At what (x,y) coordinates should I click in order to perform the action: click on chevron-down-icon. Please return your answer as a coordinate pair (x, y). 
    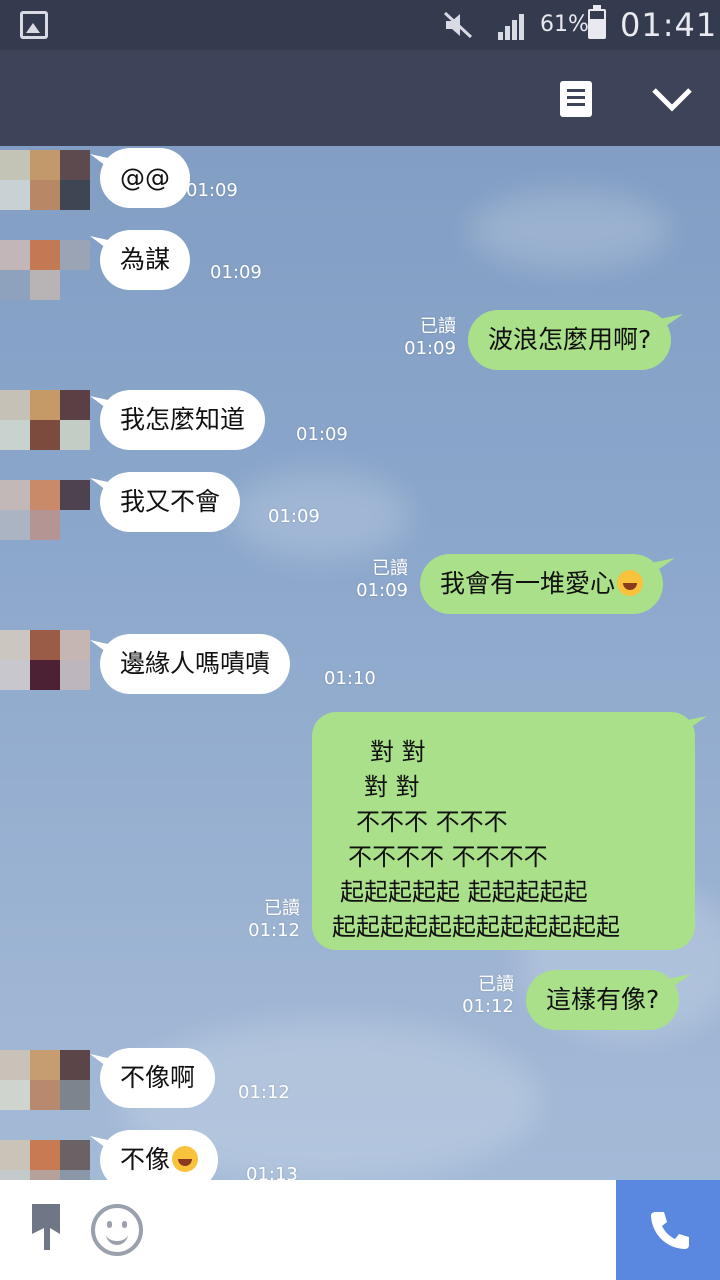
    Looking at the image, I should click on (672, 98).